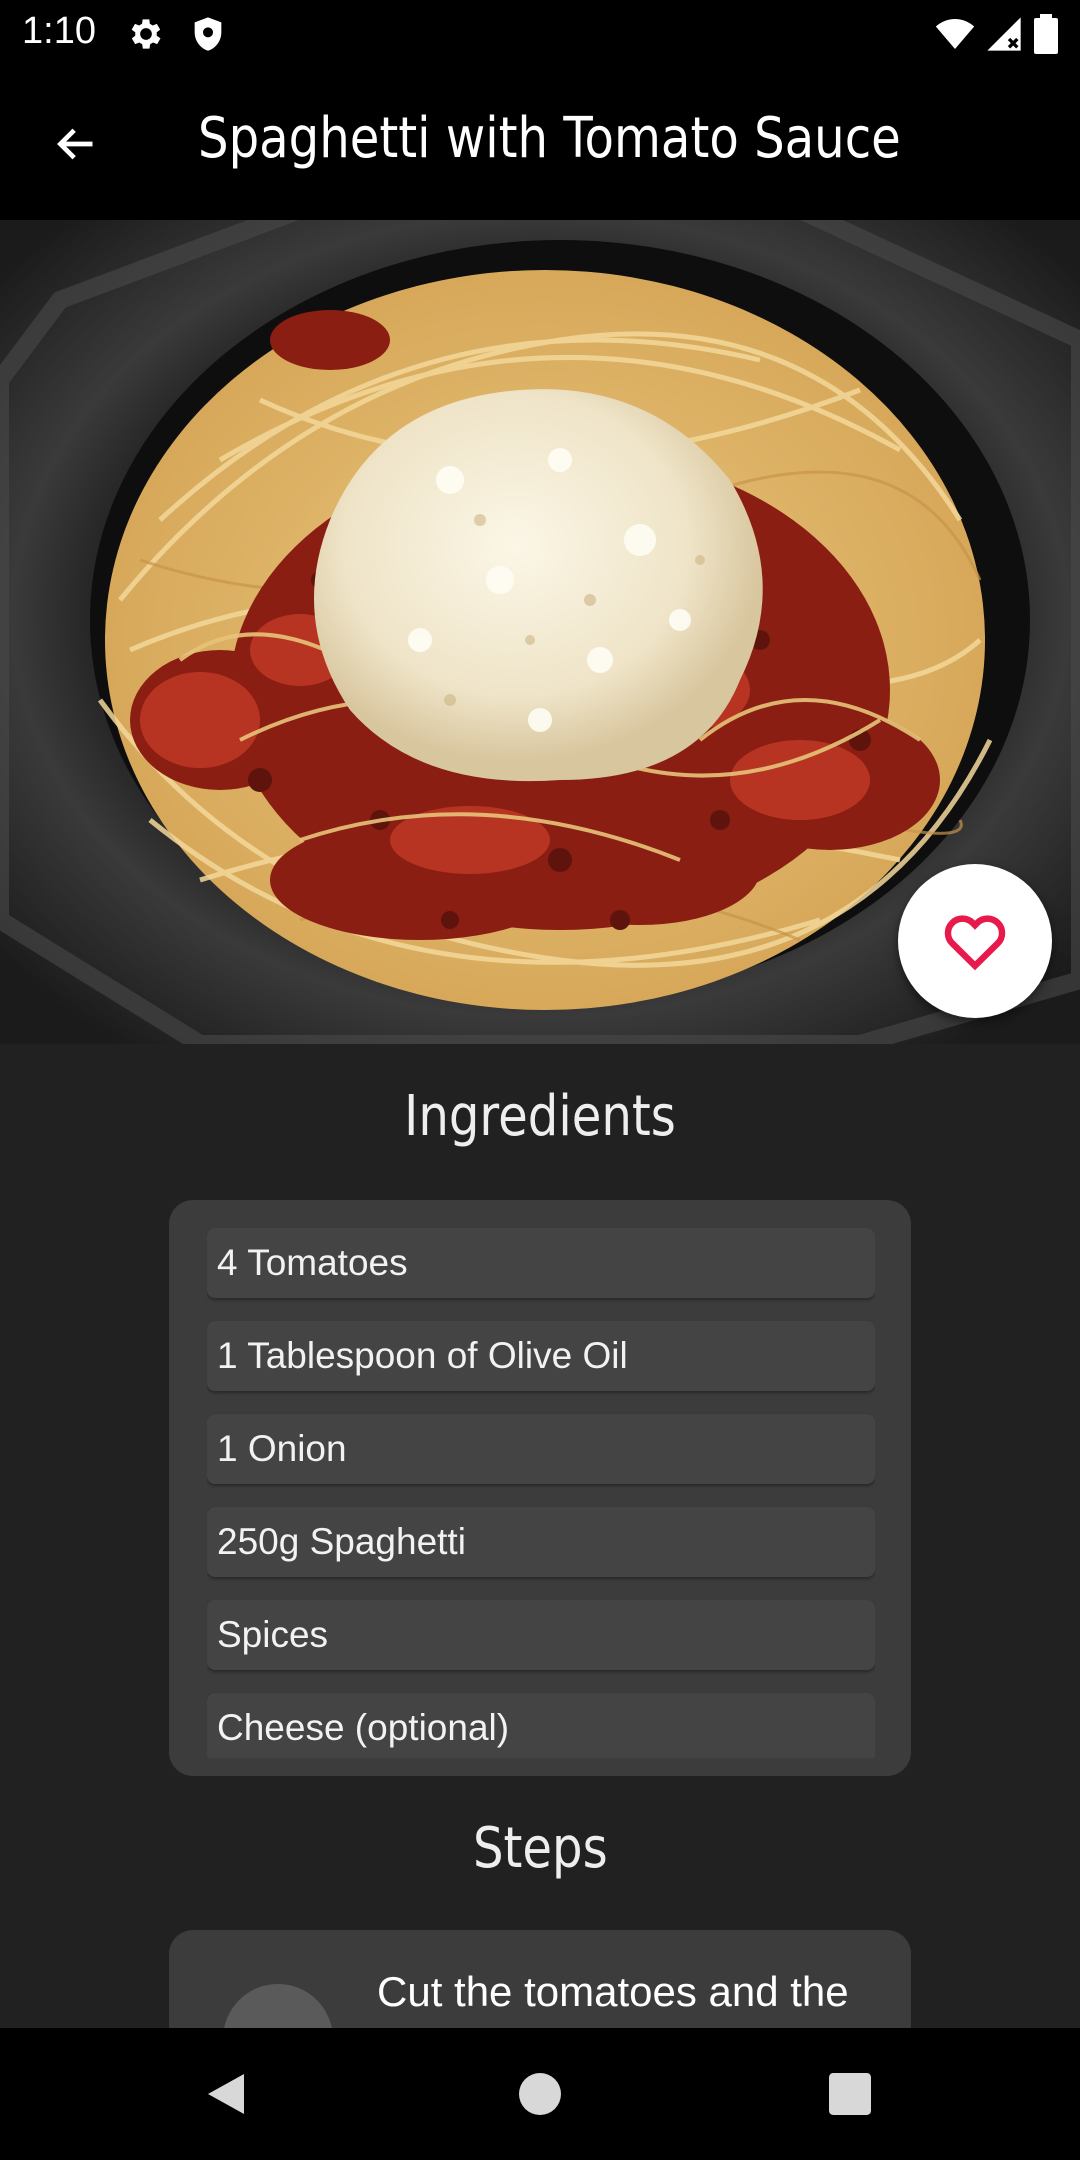  I want to click on ingredient-item: 1 Onion, so click(541, 1449).